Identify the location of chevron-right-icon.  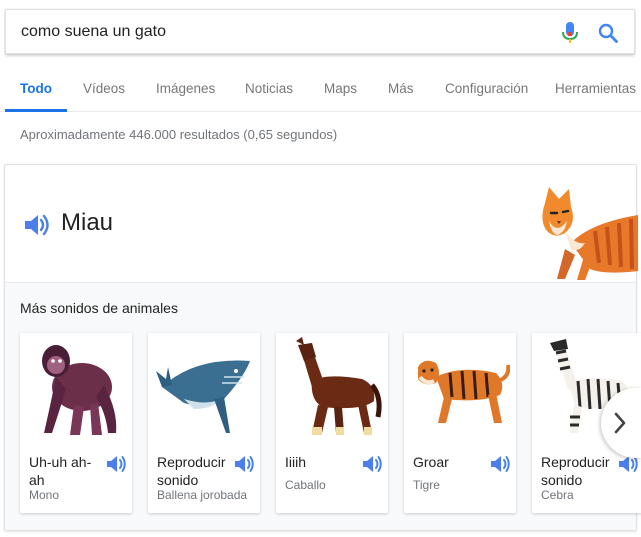
(620, 423).